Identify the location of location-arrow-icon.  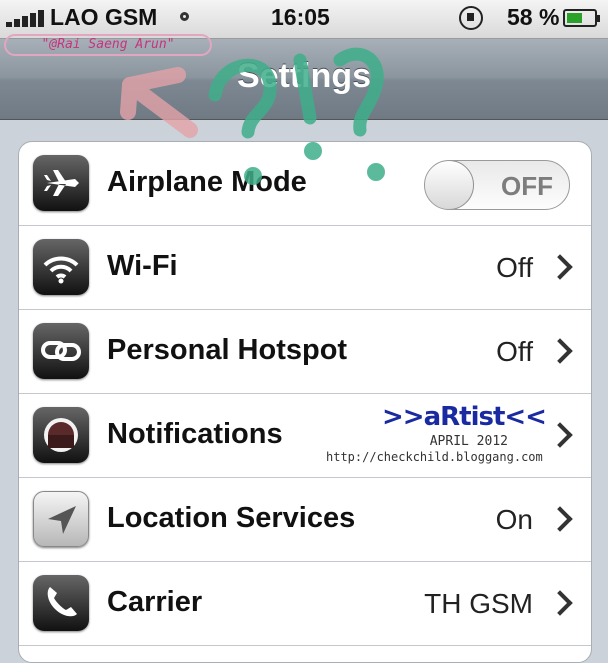
(61, 519).